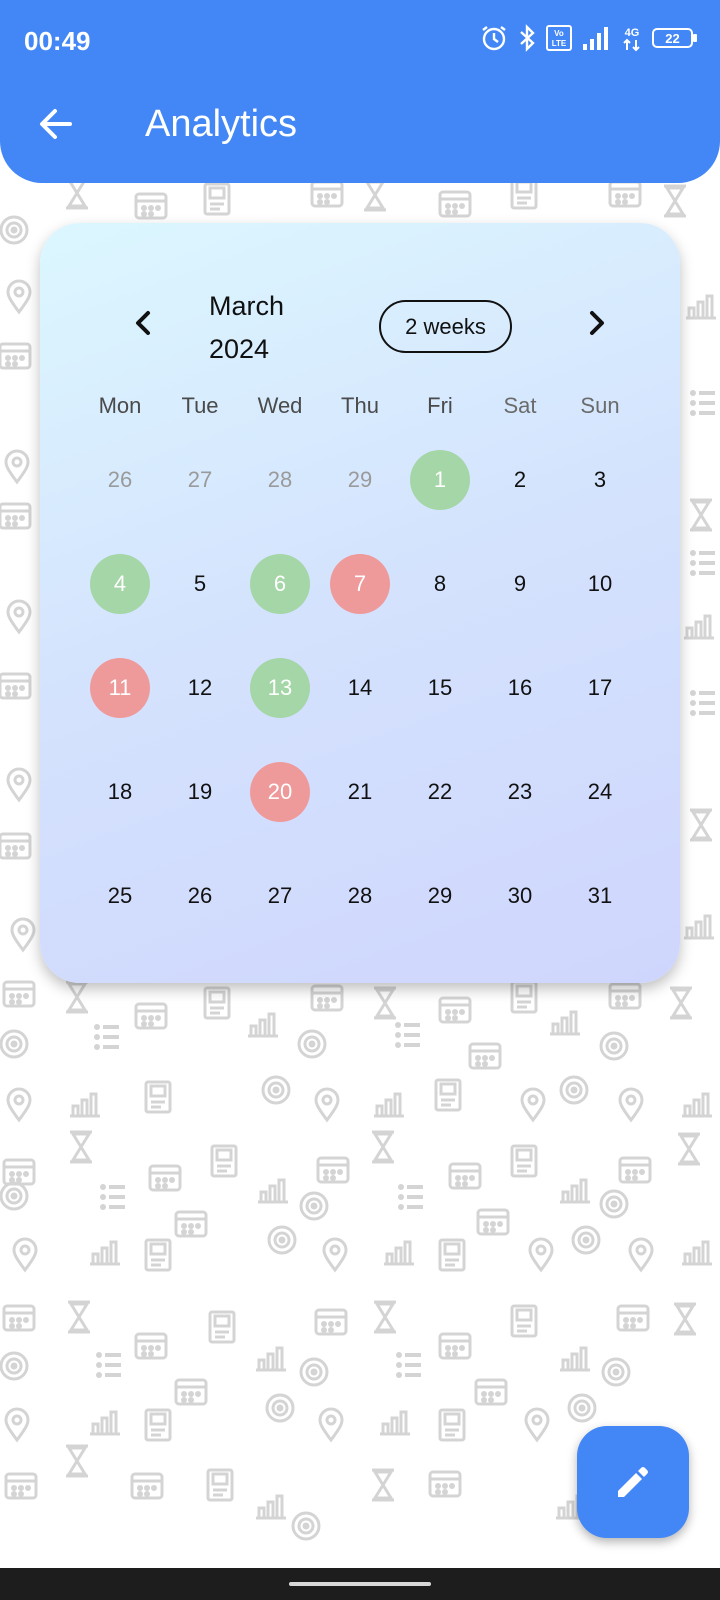  I want to click on back-button, so click(56, 124).